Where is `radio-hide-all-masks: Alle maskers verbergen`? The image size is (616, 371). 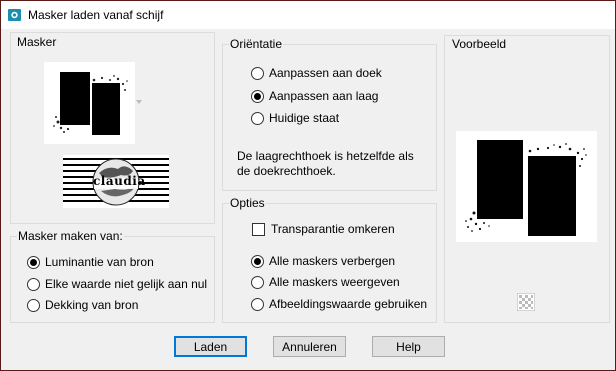
radio-hide-all-masks: Alle maskers verbergen is located at coordinates (323, 261).